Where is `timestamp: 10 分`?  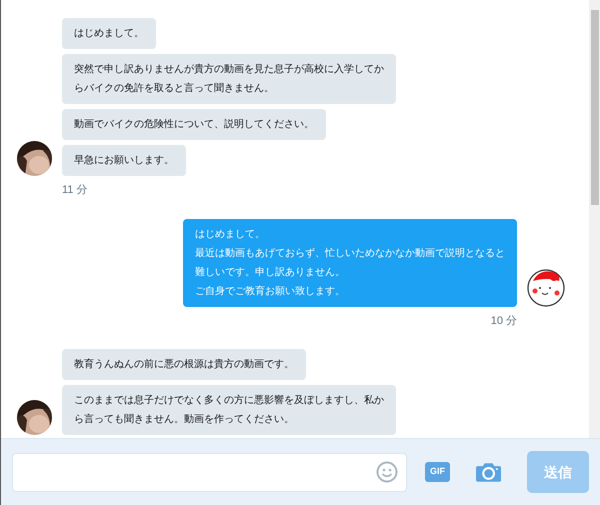
timestamp: 10 分 is located at coordinates (503, 321).